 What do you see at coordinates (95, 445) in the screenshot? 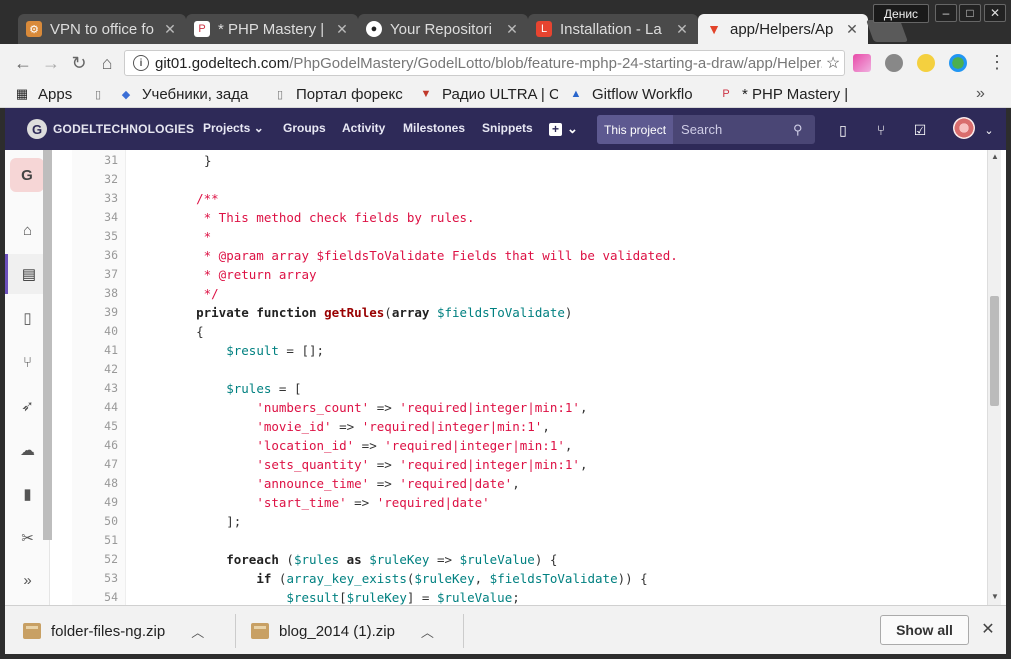
I see `line-number: 46` at bounding box center [95, 445].